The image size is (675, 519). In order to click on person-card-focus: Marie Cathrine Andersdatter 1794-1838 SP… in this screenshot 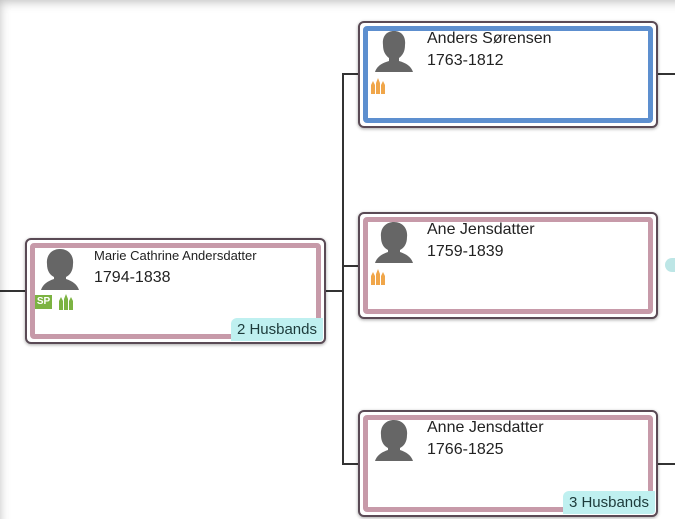, I will do `click(175, 291)`.